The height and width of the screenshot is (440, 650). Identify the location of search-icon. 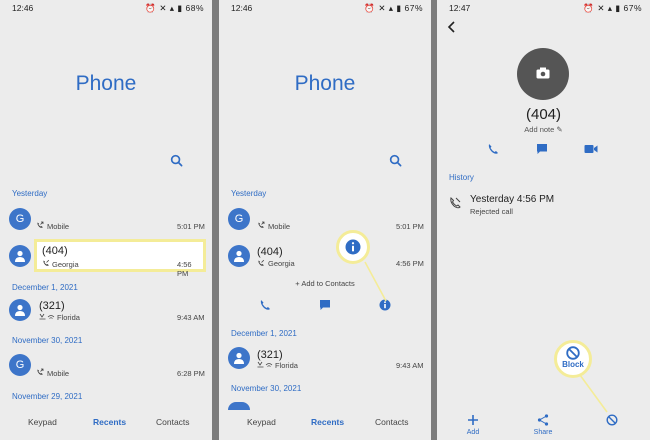
(176, 160).